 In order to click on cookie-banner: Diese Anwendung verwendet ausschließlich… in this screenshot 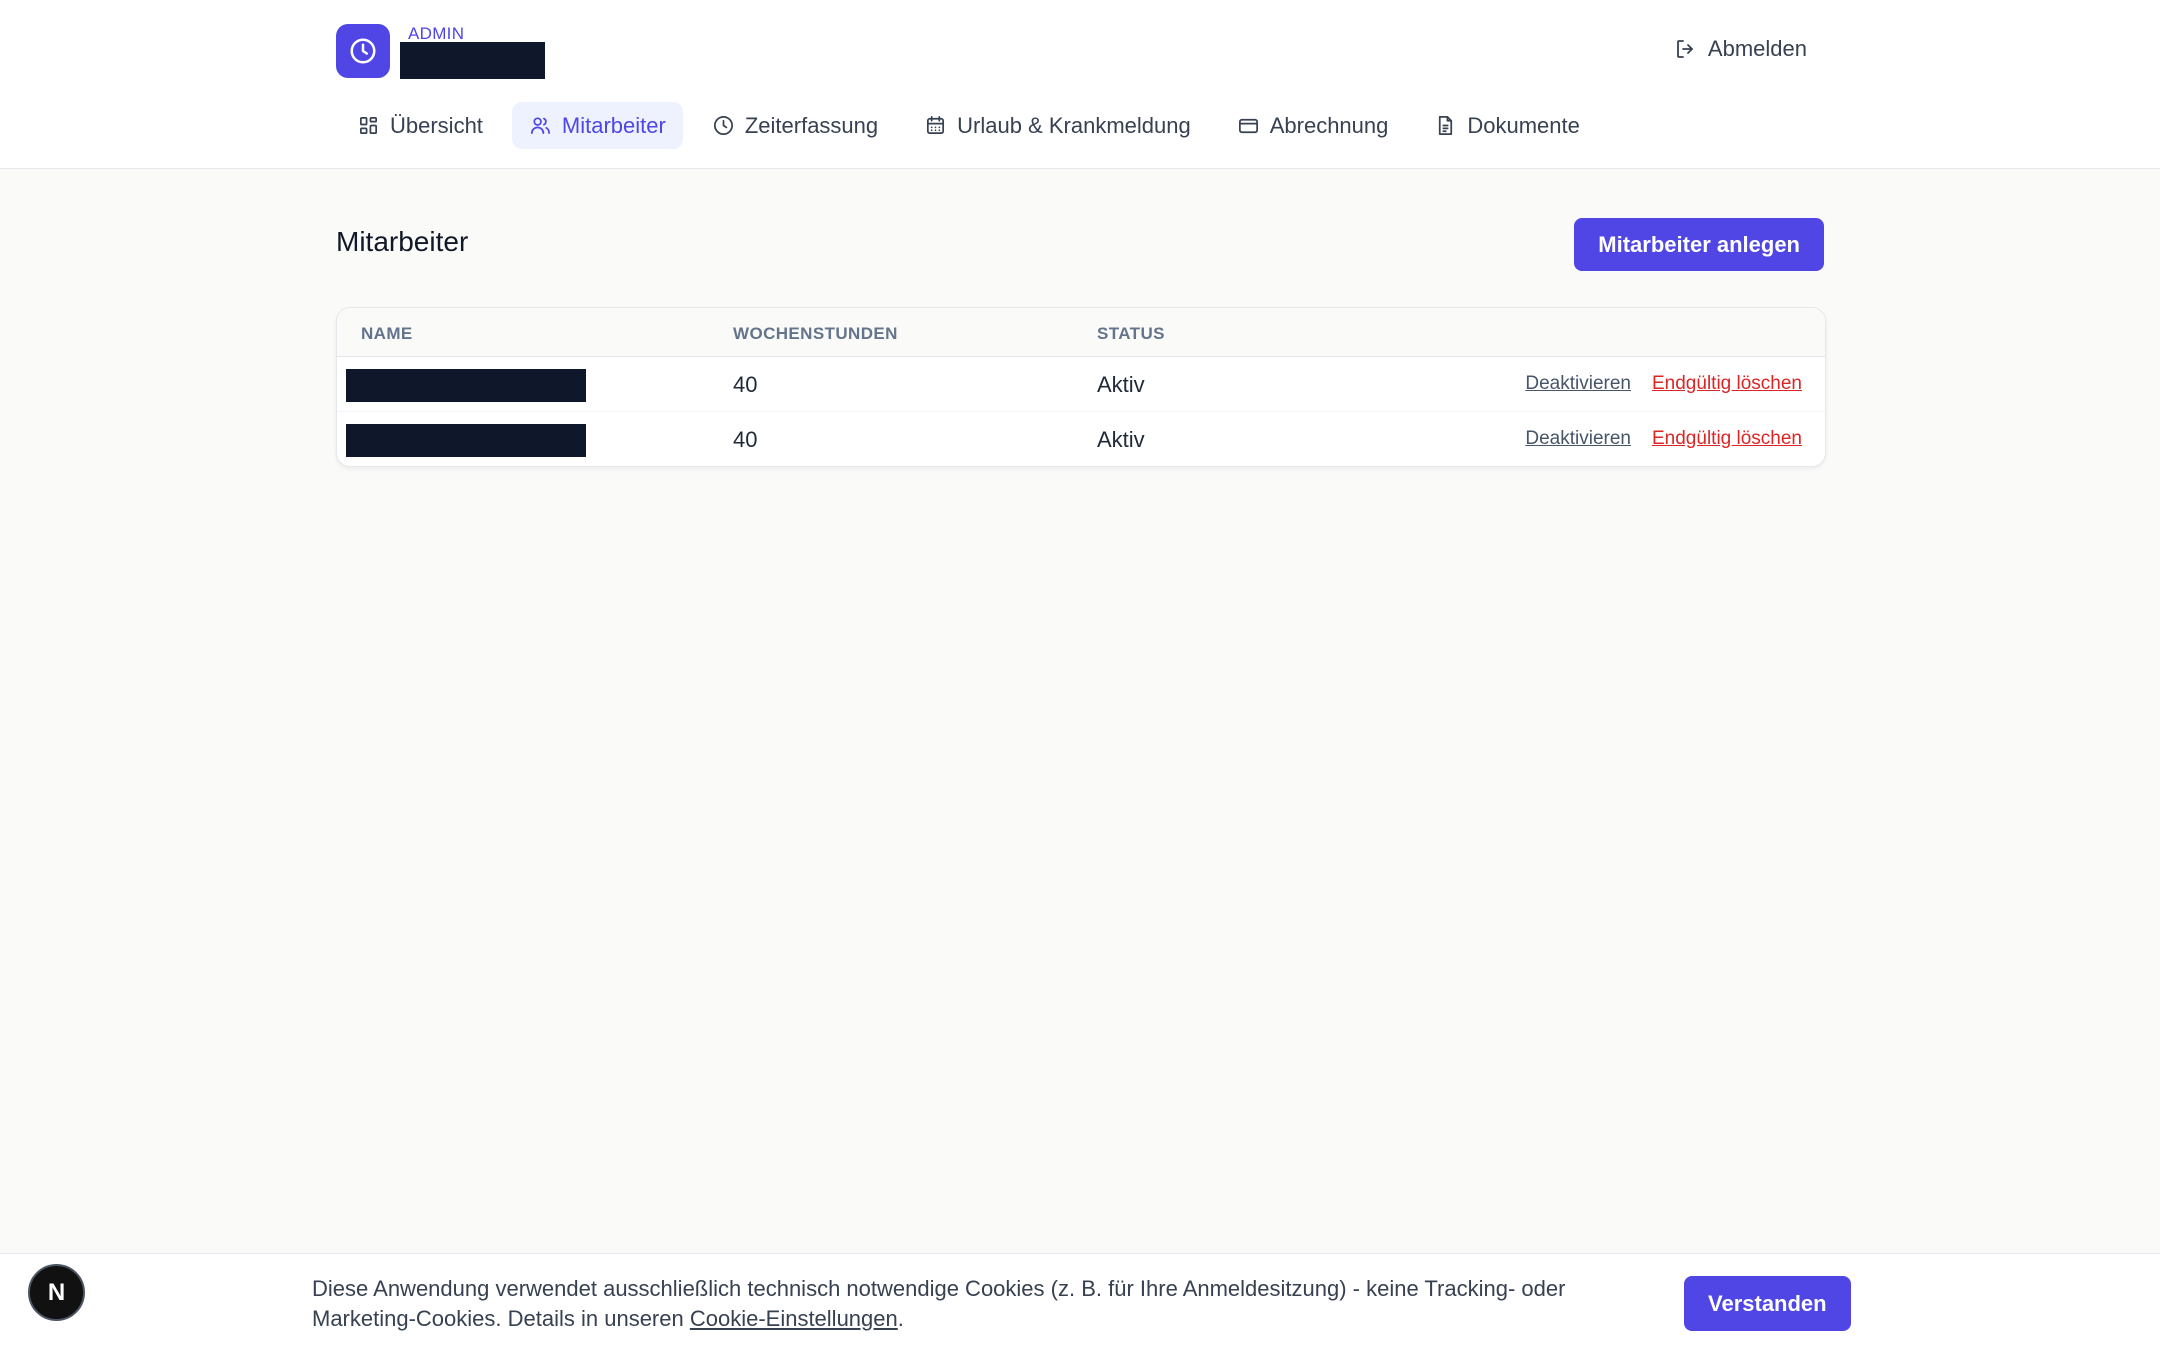, I will do `click(1080, 1302)`.